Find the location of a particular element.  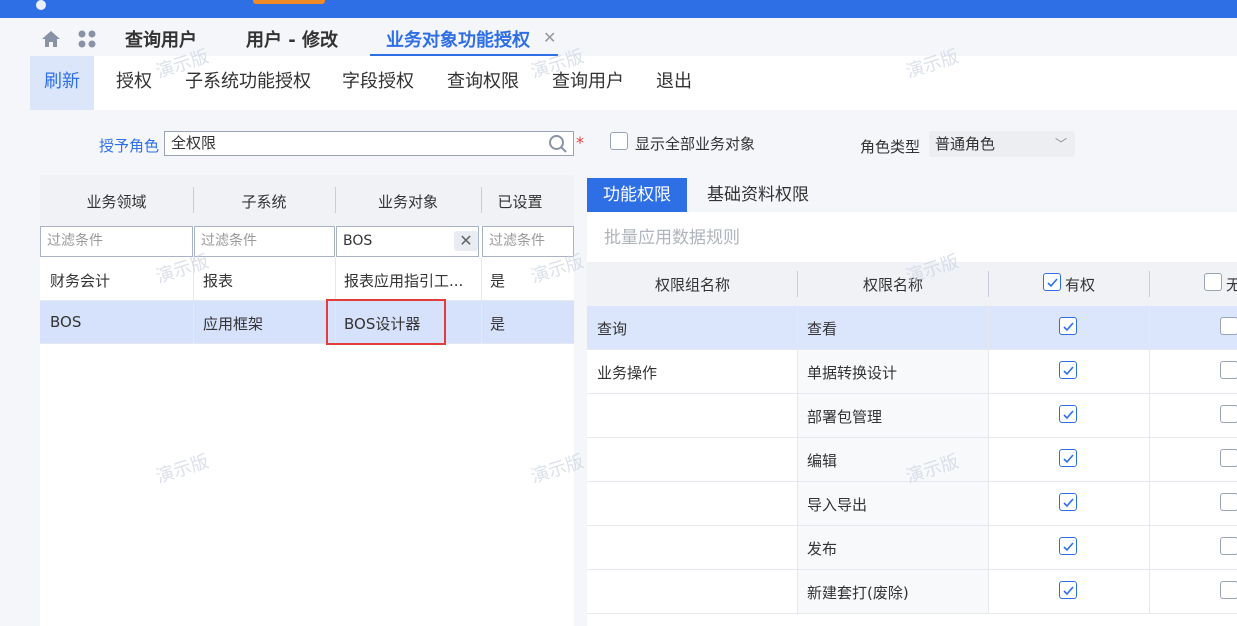

column-header: 权限名称 is located at coordinates (893, 285).